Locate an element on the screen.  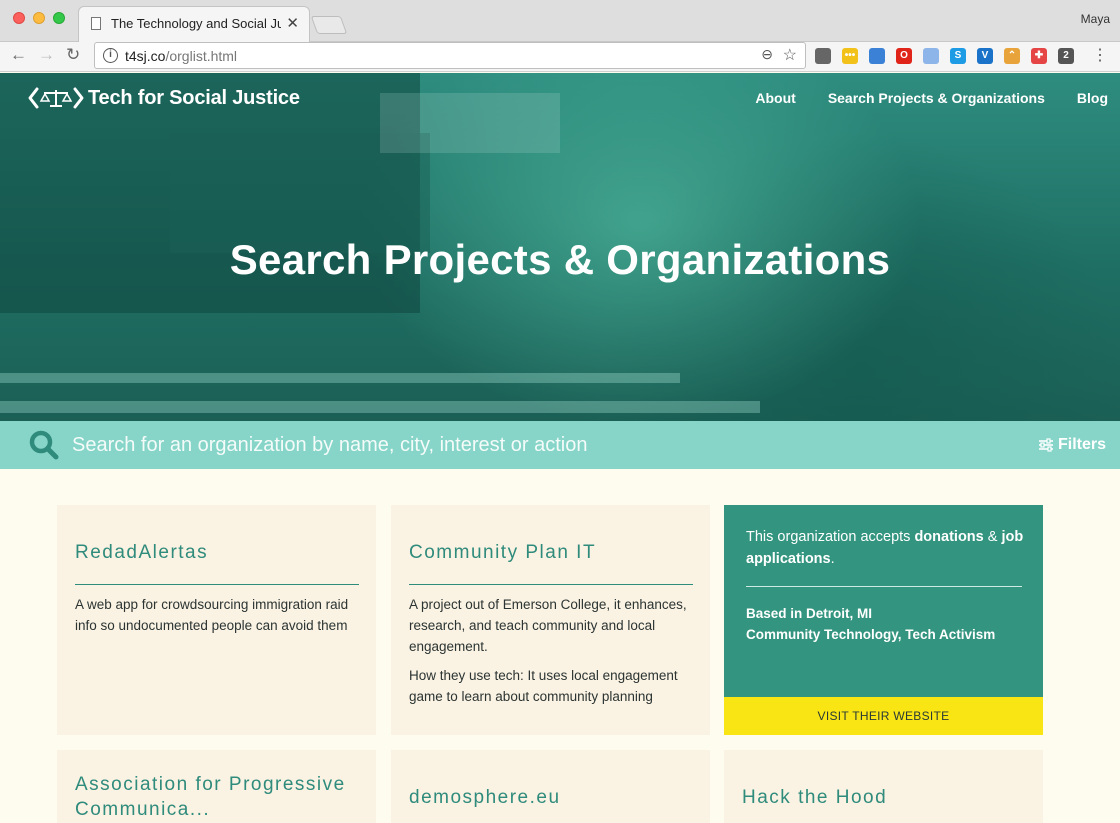
org-interests: Community Technology, Tech Activism is located at coordinates (871, 634).